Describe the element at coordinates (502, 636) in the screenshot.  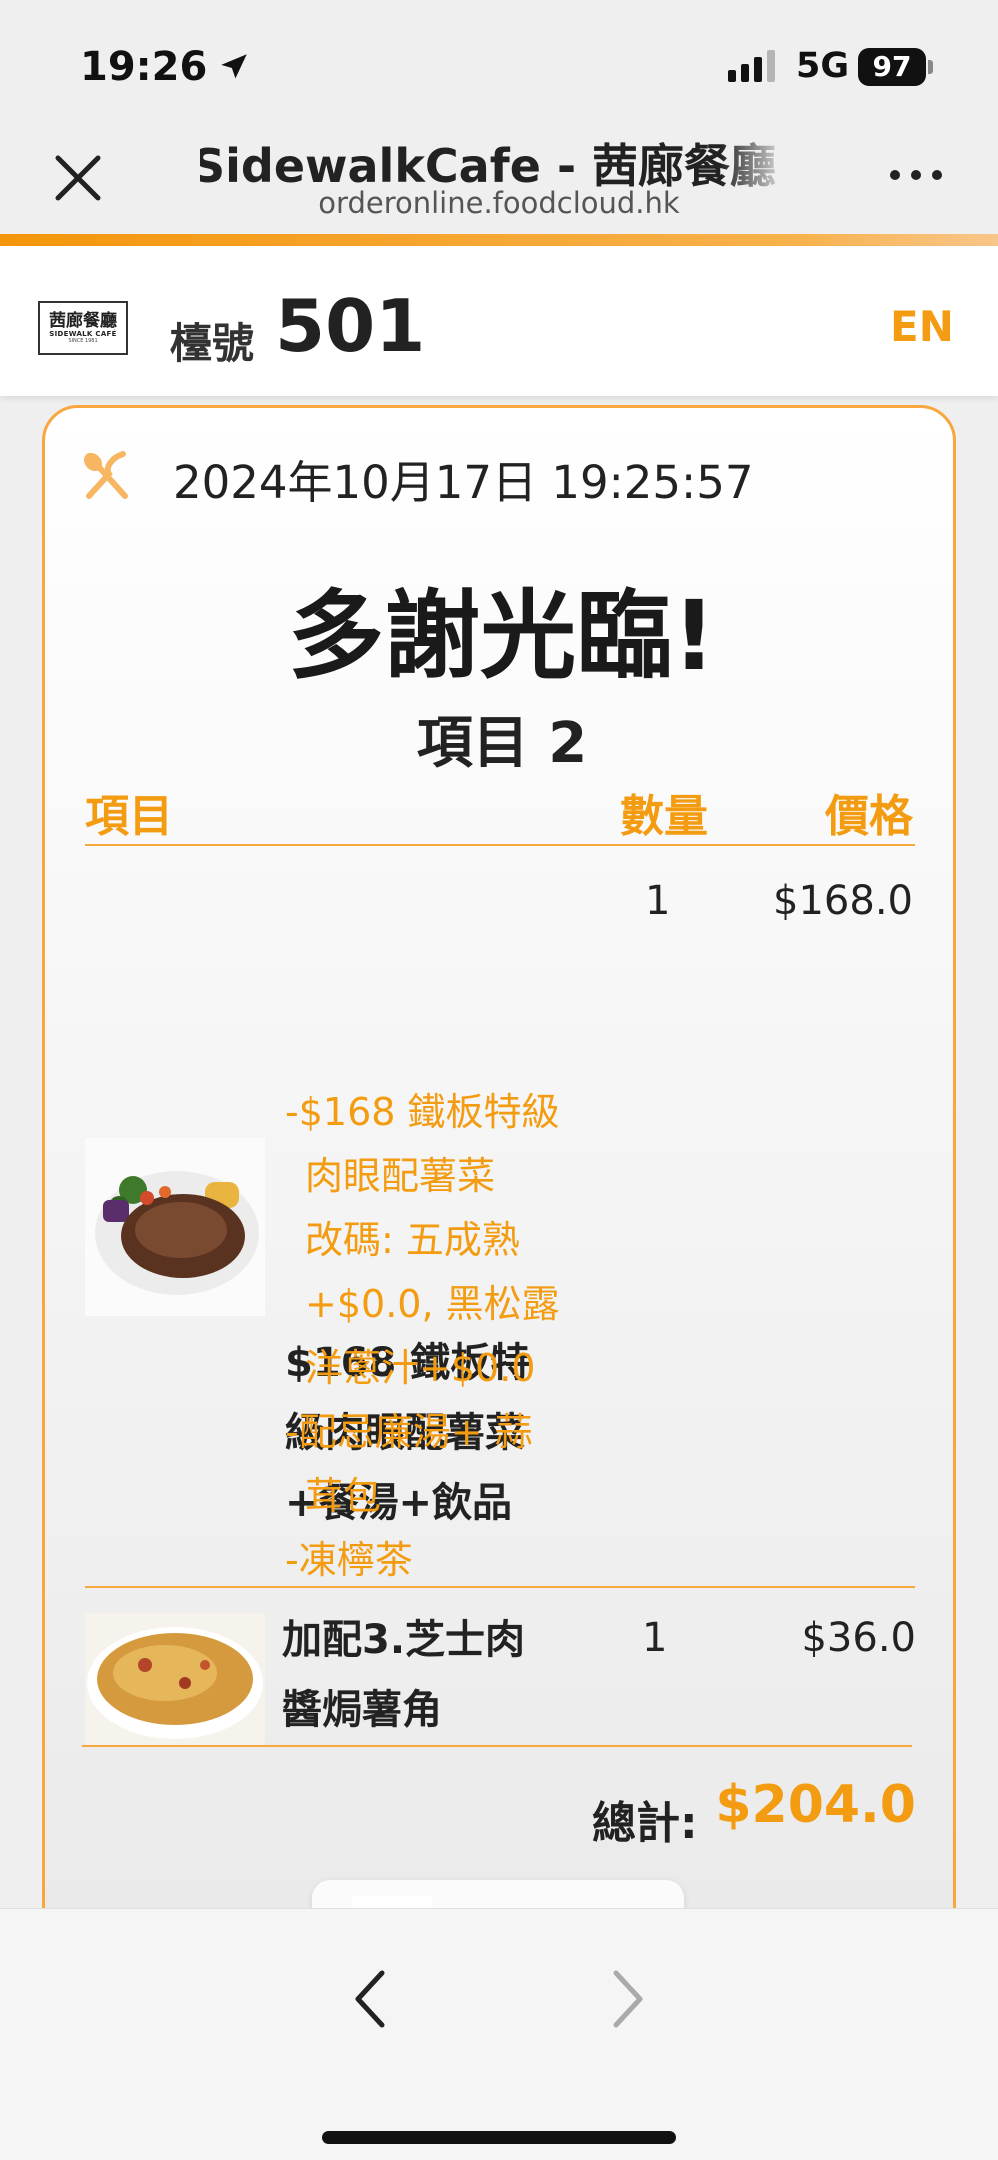
I see `thank-you-heading: 多謝光臨!` at that location.